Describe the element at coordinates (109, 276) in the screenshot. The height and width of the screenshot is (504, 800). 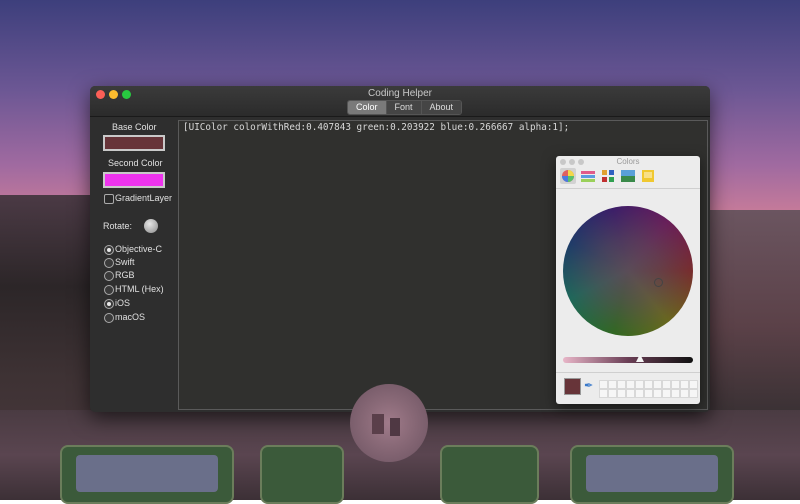
I see `radio-rgb` at that location.